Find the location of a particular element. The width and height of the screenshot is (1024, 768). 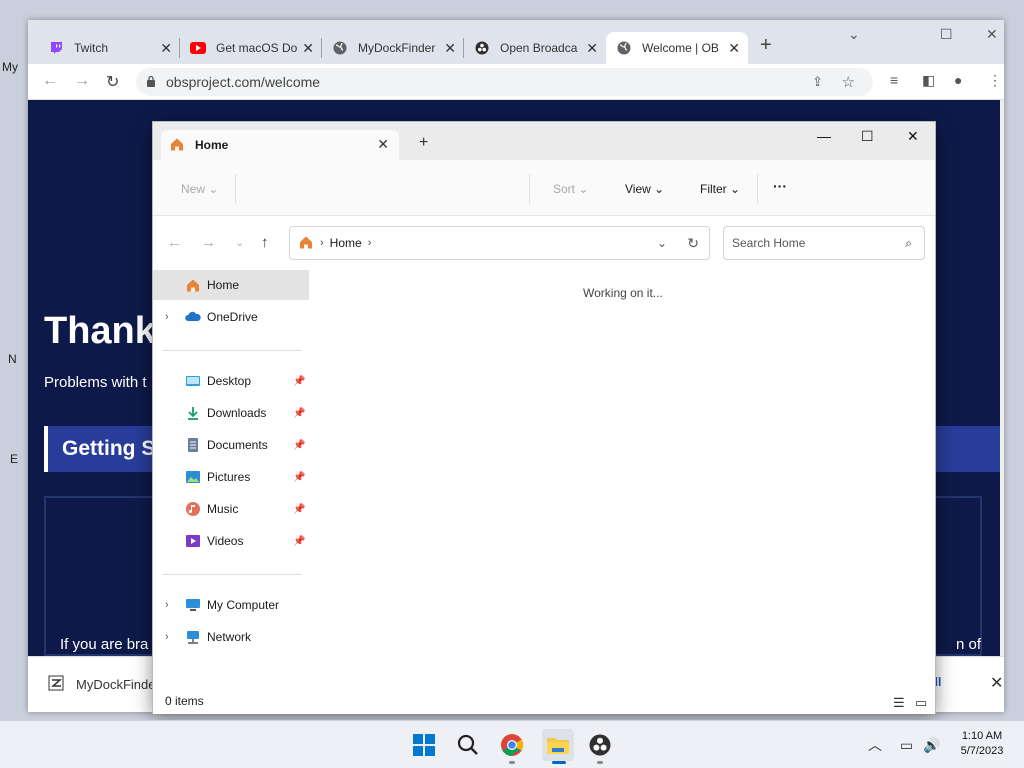

network-status-icon: ▭ is located at coordinates (906, 745).